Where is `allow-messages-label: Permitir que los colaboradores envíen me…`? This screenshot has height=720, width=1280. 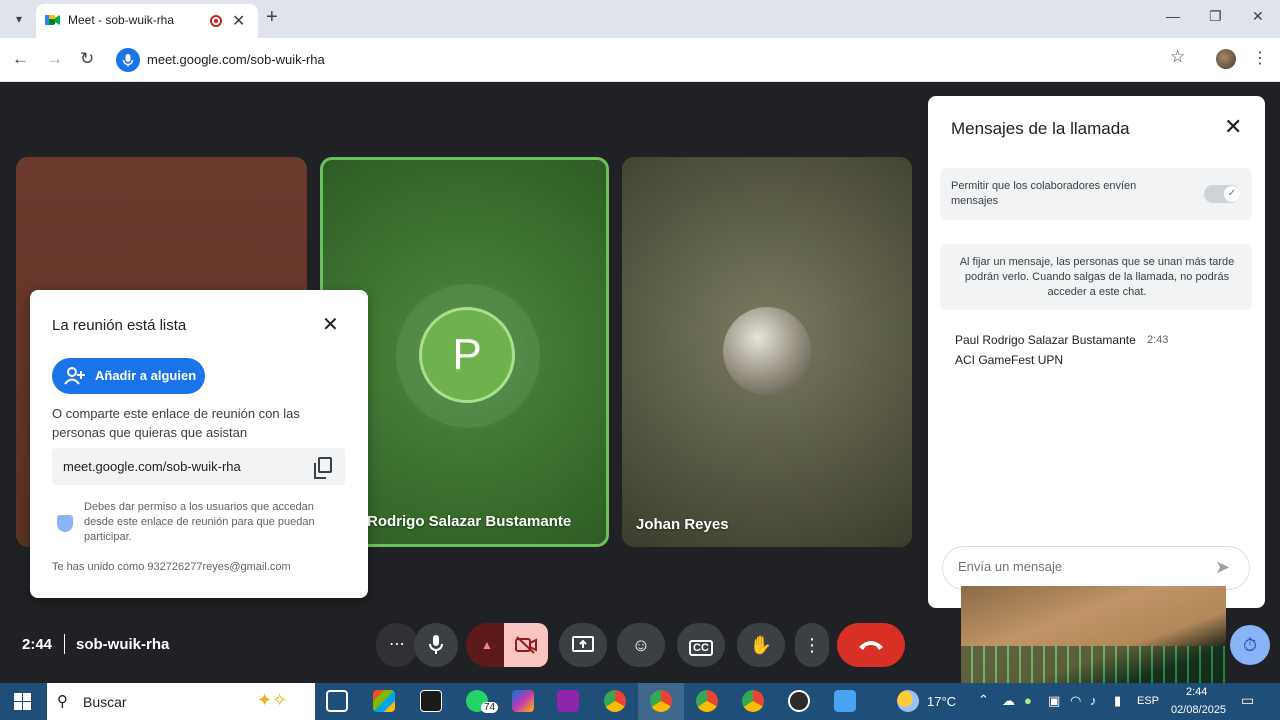
allow-messages-label: Permitir que los colaboradores envíen me… is located at coordinates (1044, 193).